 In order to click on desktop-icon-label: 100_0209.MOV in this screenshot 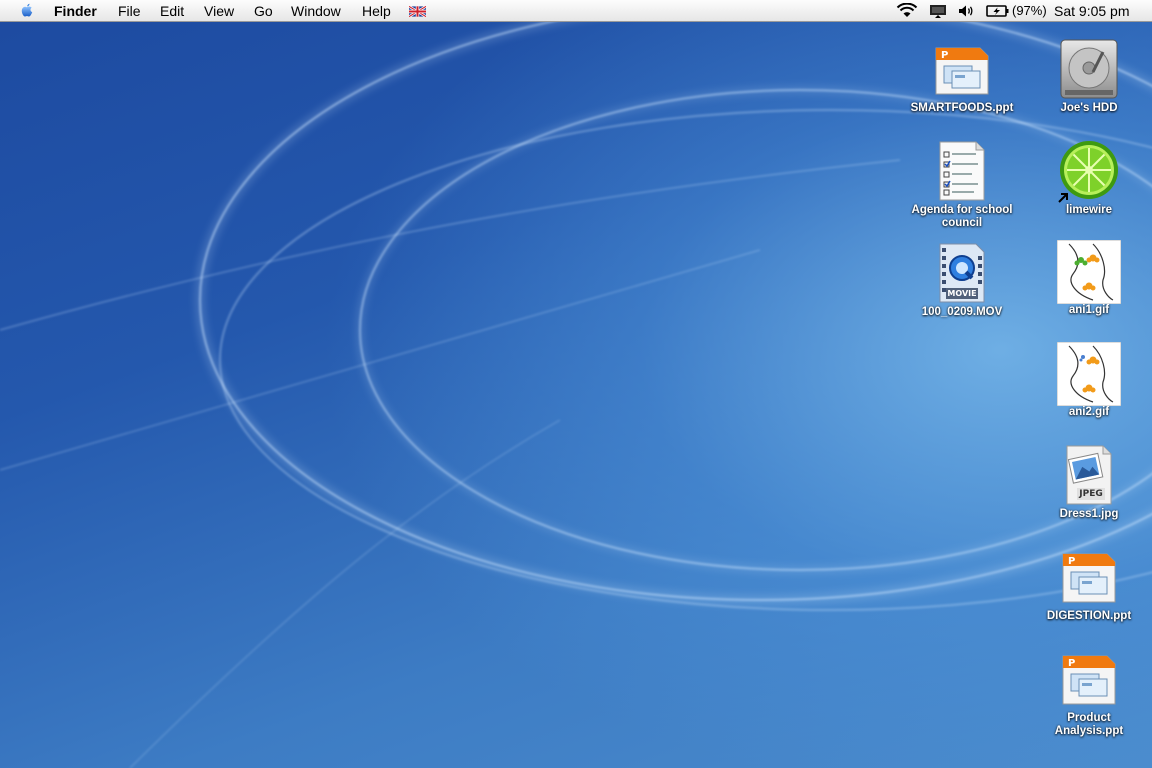, I will do `click(962, 312)`.